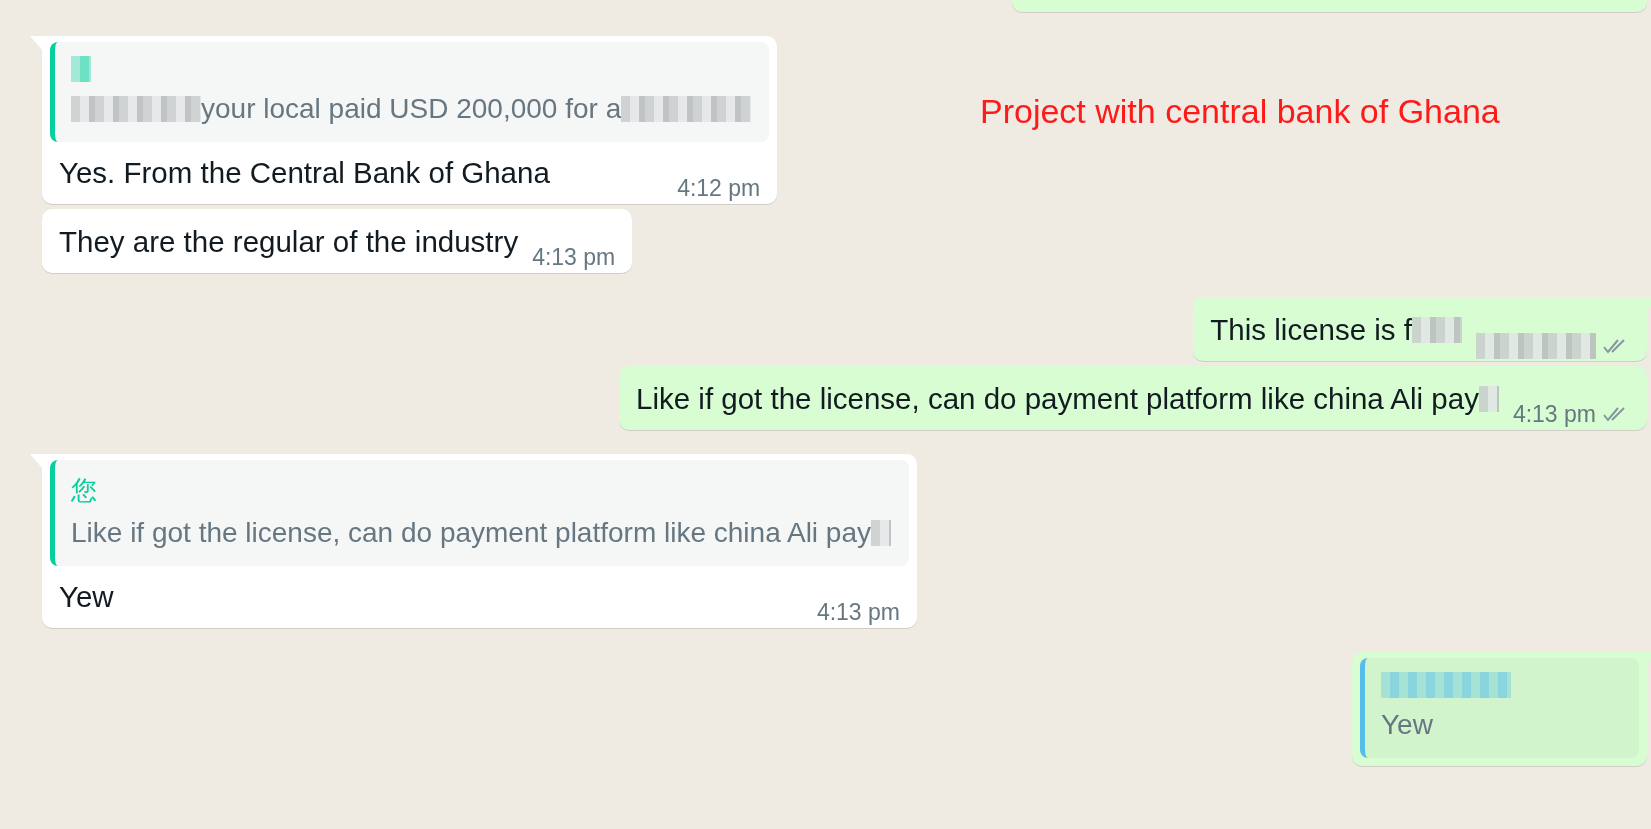  Describe the element at coordinates (1407, 725) in the screenshot. I see `quote-text: Yew` at that location.